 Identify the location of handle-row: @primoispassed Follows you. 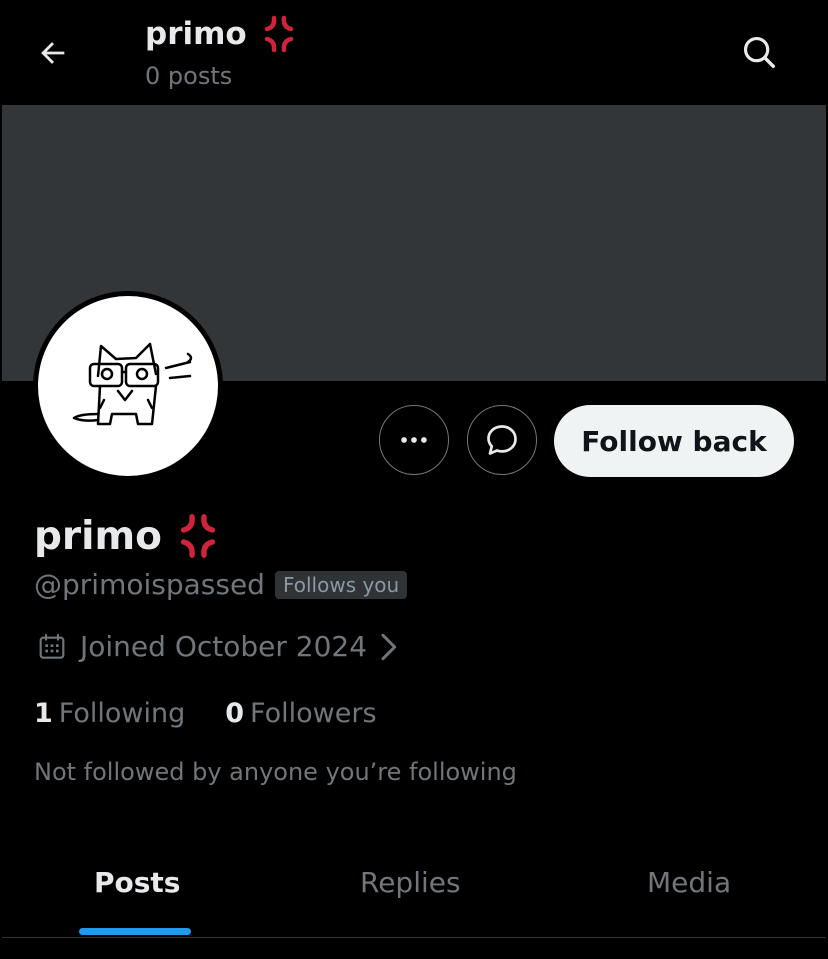
(221, 584).